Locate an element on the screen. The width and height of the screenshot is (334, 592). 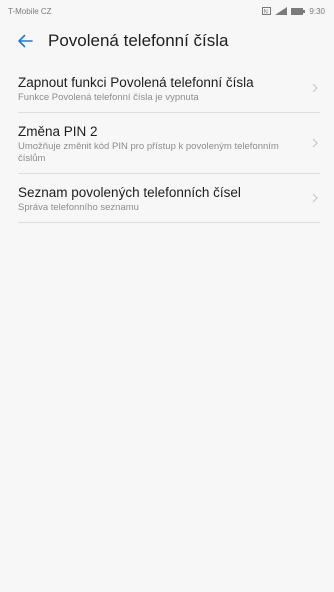
arrow-left-icon is located at coordinates (25, 41).